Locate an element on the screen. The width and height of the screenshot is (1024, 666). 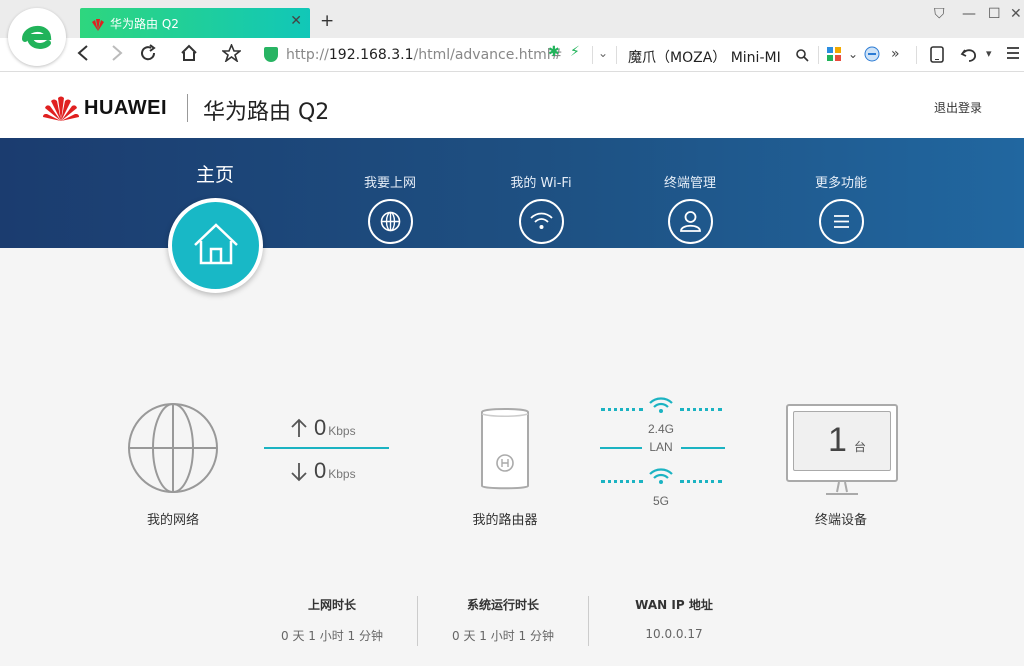
tab-title: 华为路由 Q2 is located at coordinates (144, 24).